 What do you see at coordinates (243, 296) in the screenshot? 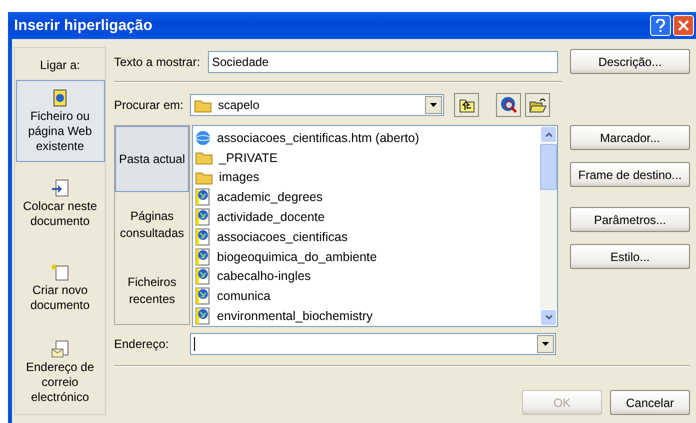
I see `file-item: comunica` at bounding box center [243, 296].